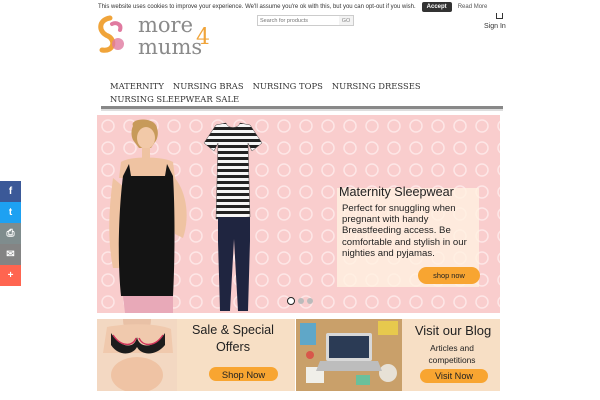 Image resolution: width=600 pixels, height=400 pixels. I want to click on search-go-button: GO, so click(346, 20).